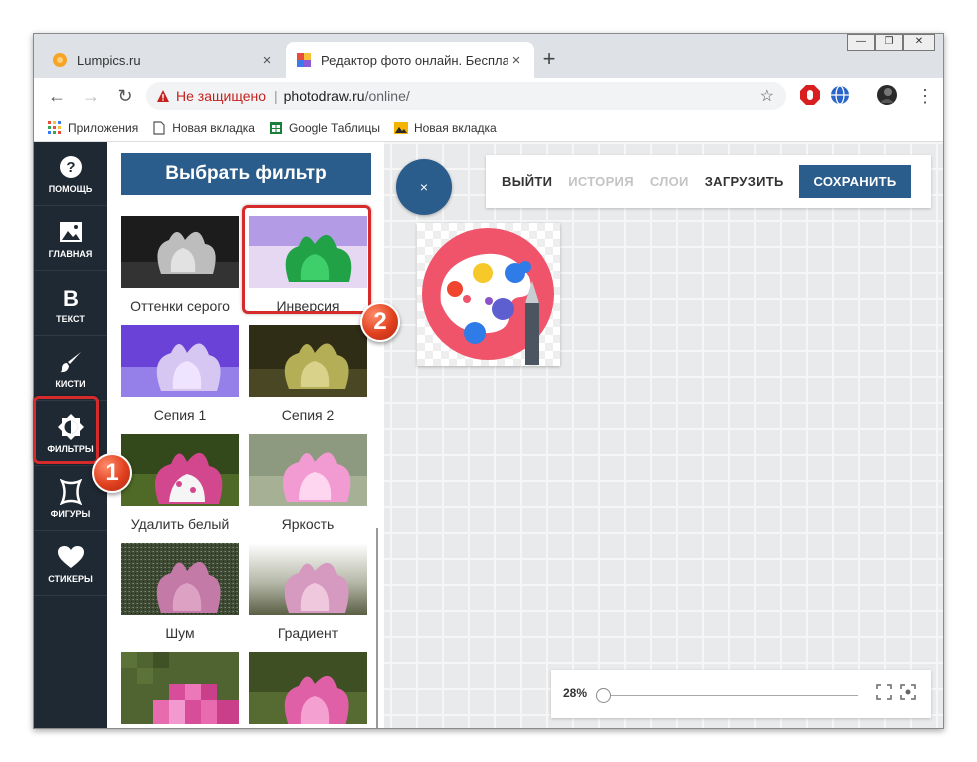  I want to click on image-bookmark-icon, so click(400, 127).